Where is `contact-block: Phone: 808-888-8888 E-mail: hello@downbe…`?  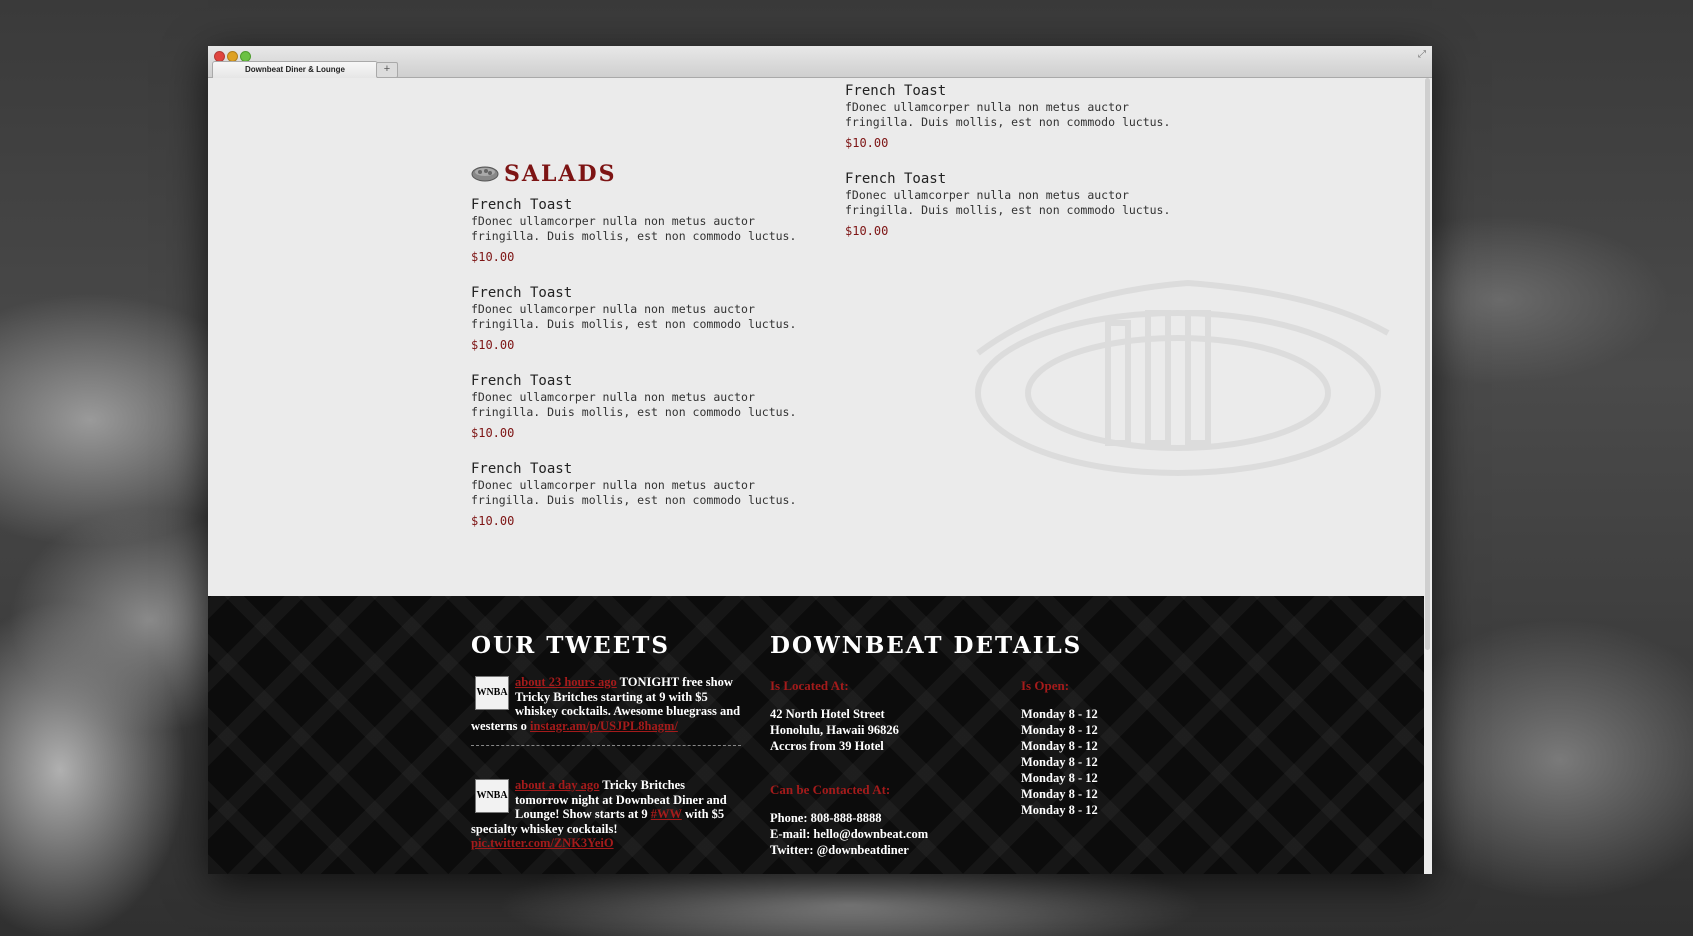 contact-block: Phone: 808-888-8888 E-mail: hello@downbe… is located at coordinates (849, 834).